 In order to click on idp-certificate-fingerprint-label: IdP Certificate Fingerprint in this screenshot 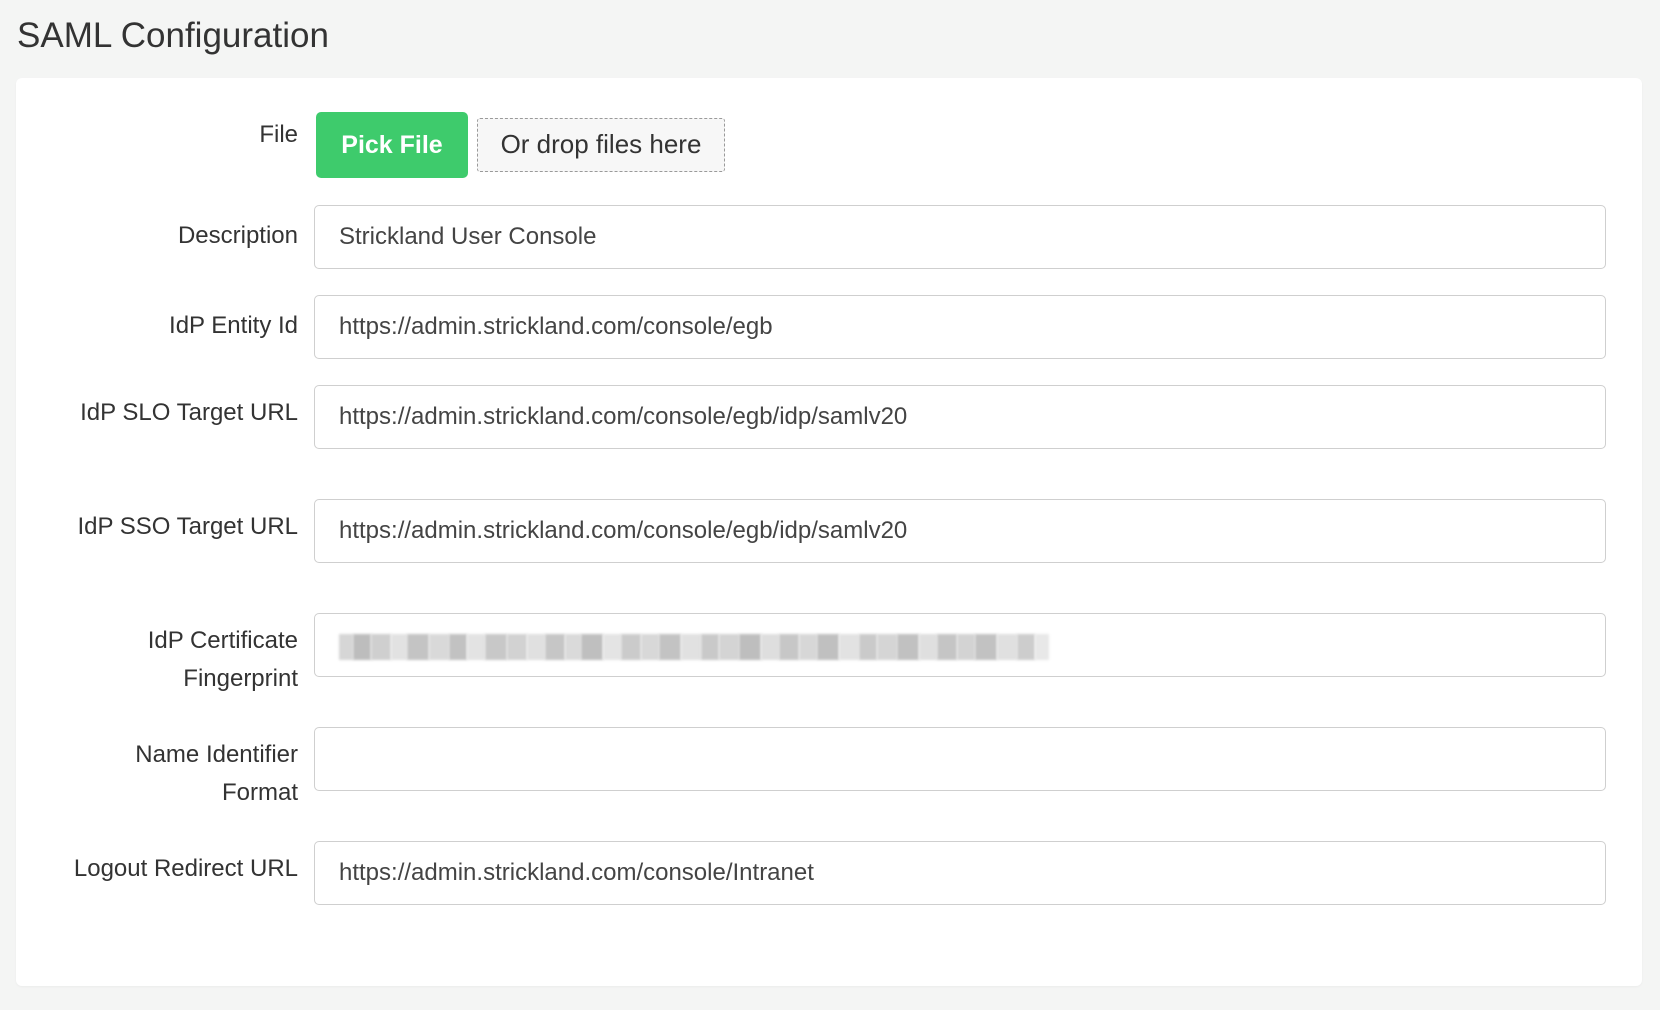, I will do `click(222, 659)`.